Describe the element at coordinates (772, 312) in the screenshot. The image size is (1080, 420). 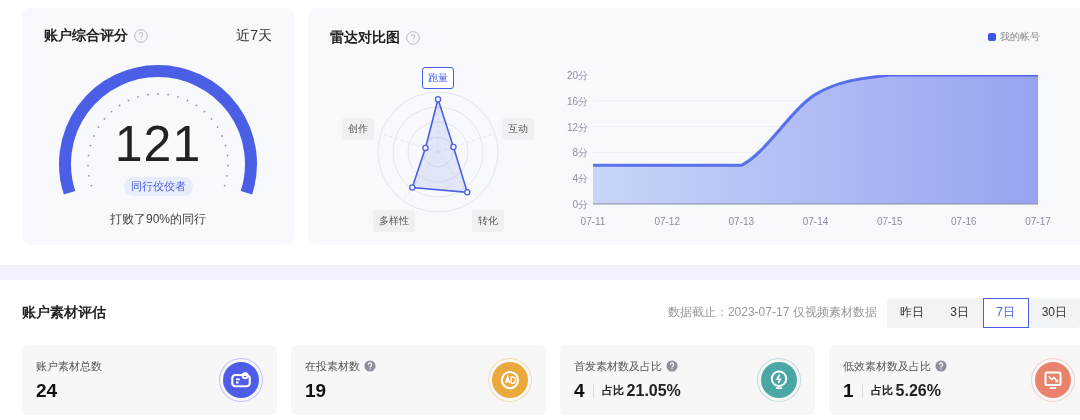
I see `data-note: 数据截止：2023-07-17 仅视频素材数据` at that location.